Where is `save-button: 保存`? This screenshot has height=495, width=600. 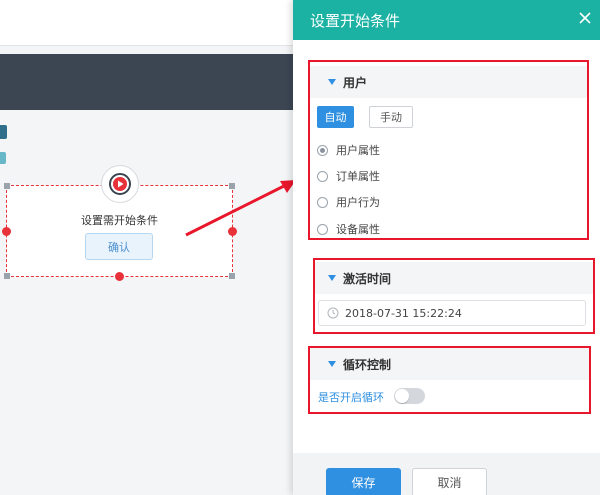 save-button: 保存 is located at coordinates (363, 481).